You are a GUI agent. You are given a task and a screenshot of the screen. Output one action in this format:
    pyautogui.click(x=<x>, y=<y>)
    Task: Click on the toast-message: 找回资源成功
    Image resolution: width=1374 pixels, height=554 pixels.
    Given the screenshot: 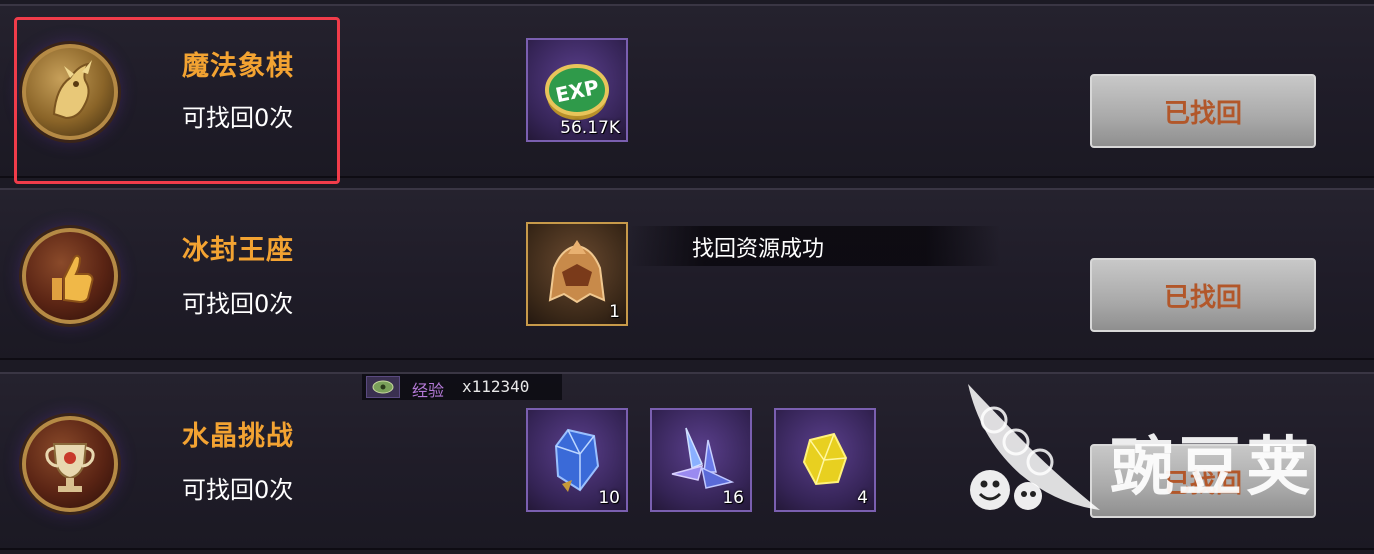 What is the action you would take?
    pyautogui.click(x=758, y=249)
    